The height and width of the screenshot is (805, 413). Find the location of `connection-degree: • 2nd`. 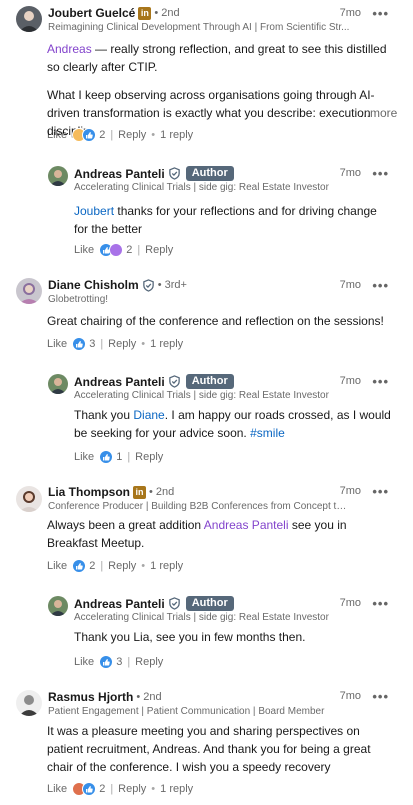

connection-degree: • 2nd is located at coordinates (162, 492).